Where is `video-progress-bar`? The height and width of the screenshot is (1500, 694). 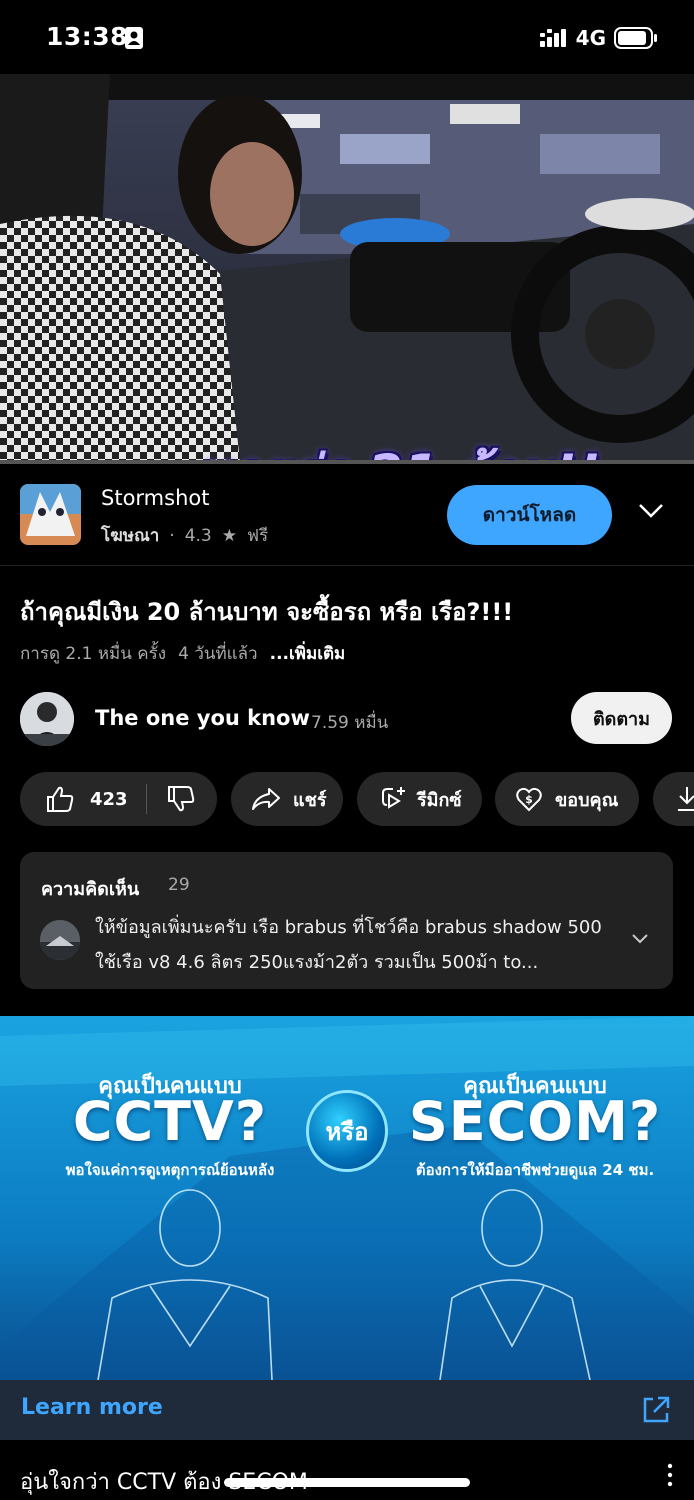 video-progress-bar is located at coordinates (347, 462).